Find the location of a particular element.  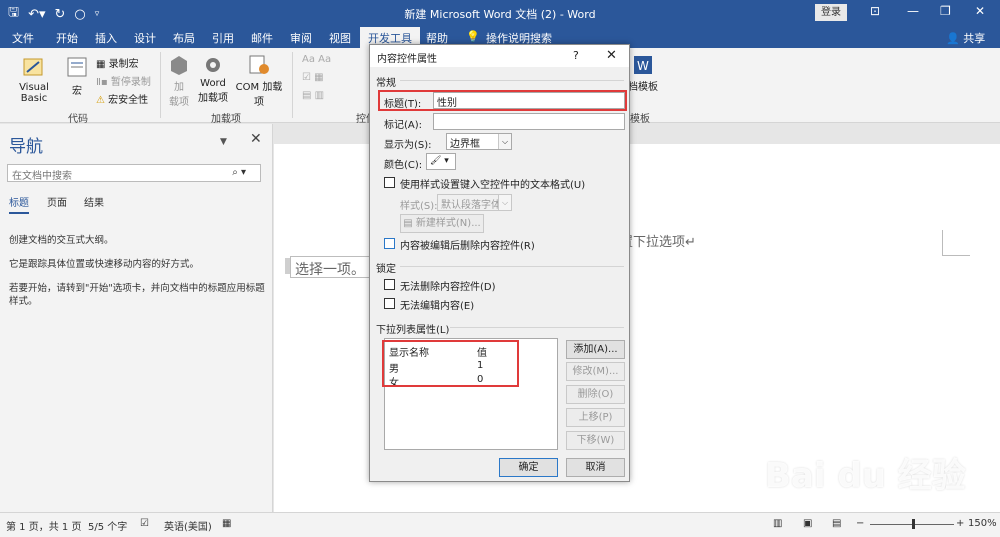

cannot-delete-checkbox is located at coordinates (389, 284).